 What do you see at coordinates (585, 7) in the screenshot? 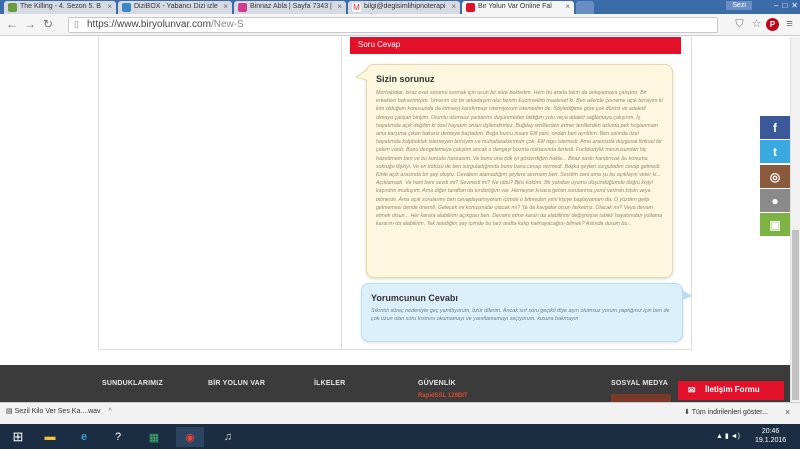
I see `new-tab-button` at bounding box center [585, 7].